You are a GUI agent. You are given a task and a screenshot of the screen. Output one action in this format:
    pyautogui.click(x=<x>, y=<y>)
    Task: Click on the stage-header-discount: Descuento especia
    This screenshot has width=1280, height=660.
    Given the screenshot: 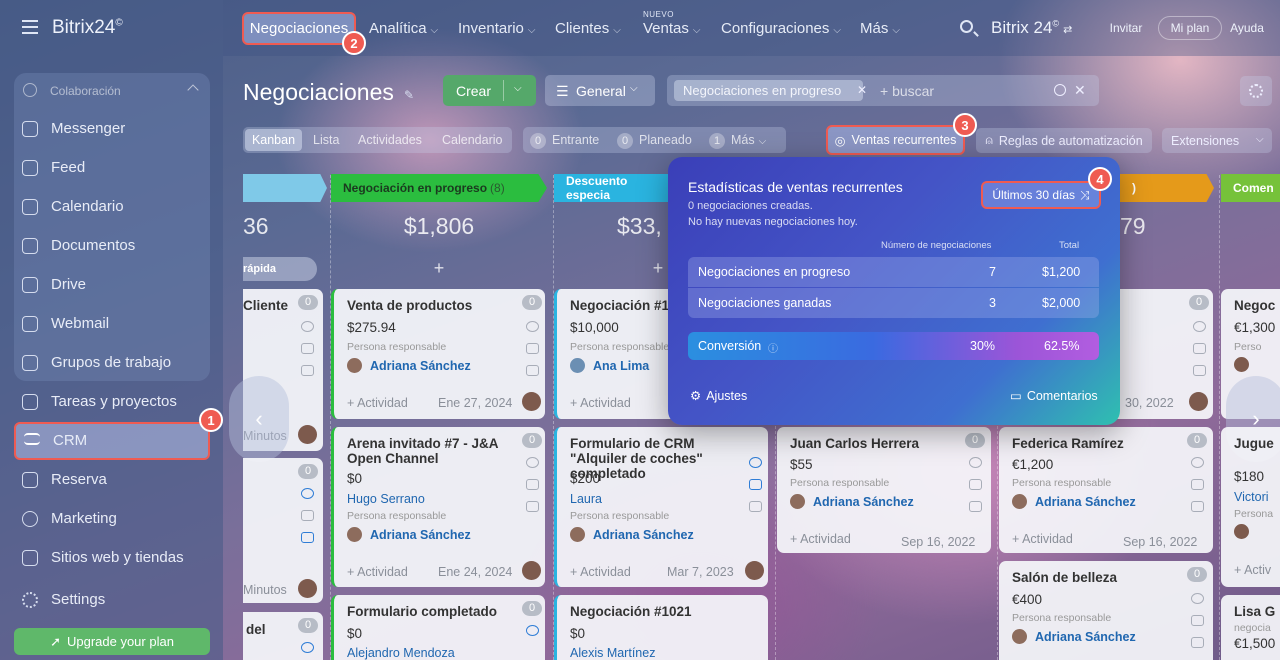 What is the action you would take?
    pyautogui.click(x=611, y=188)
    